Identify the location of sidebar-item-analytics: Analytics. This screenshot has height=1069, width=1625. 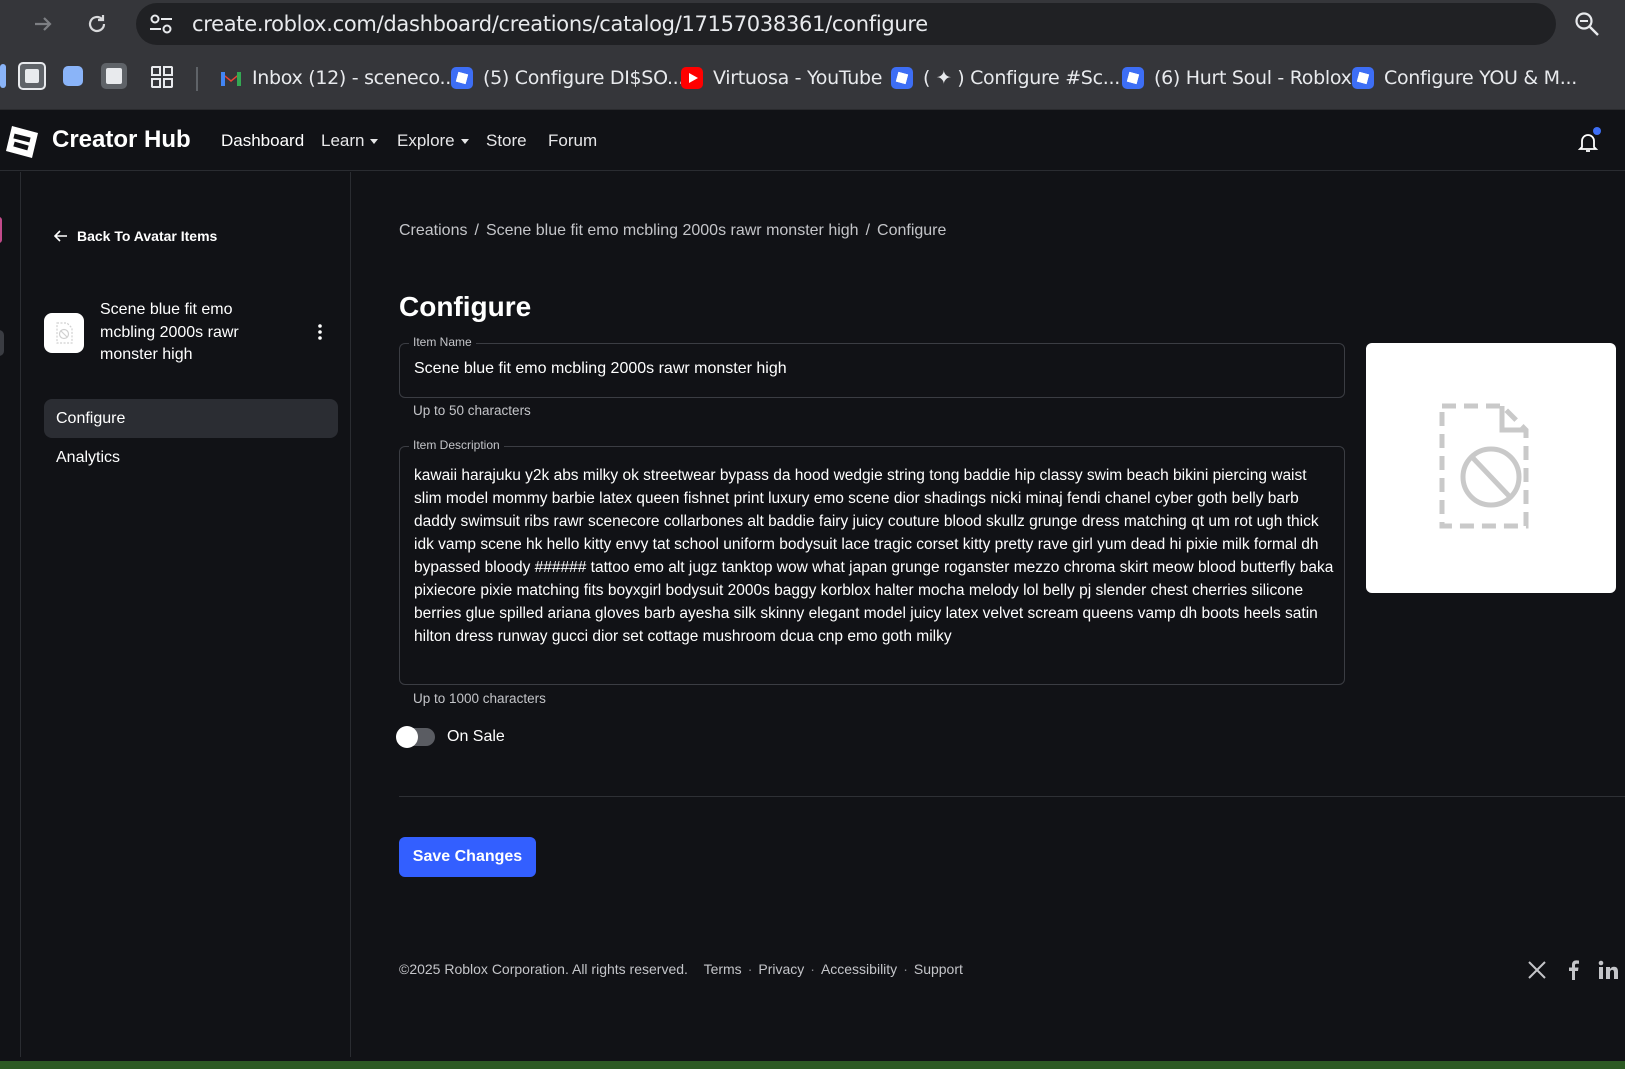
(191, 457).